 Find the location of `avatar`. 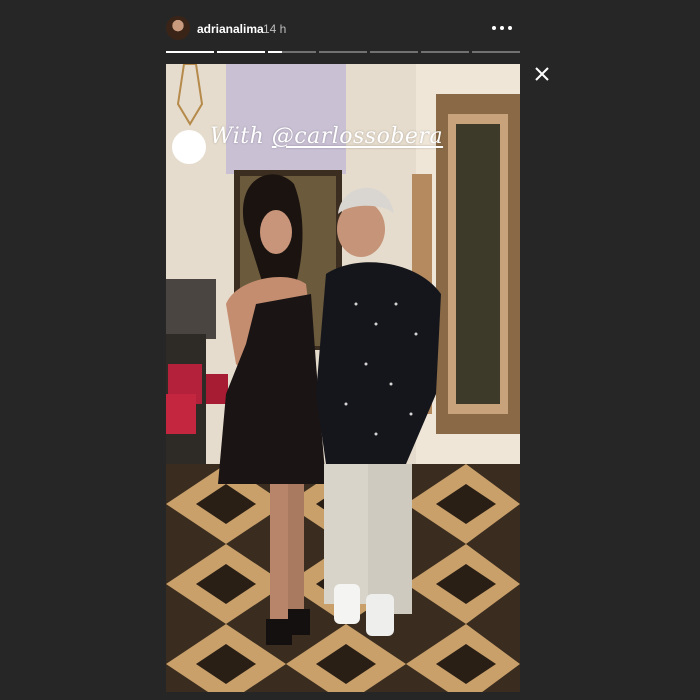

avatar is located at coordinates (178, 28).